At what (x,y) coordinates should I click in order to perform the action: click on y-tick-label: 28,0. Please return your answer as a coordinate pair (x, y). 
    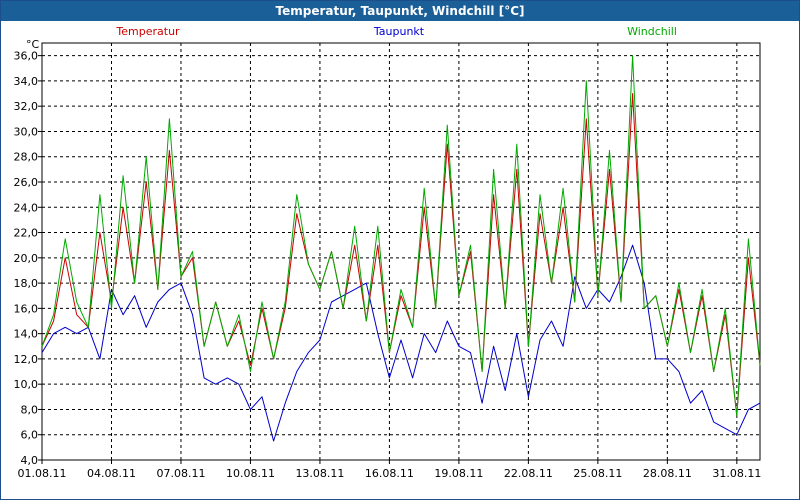
    Looking at the image, I should click on (26, 157).